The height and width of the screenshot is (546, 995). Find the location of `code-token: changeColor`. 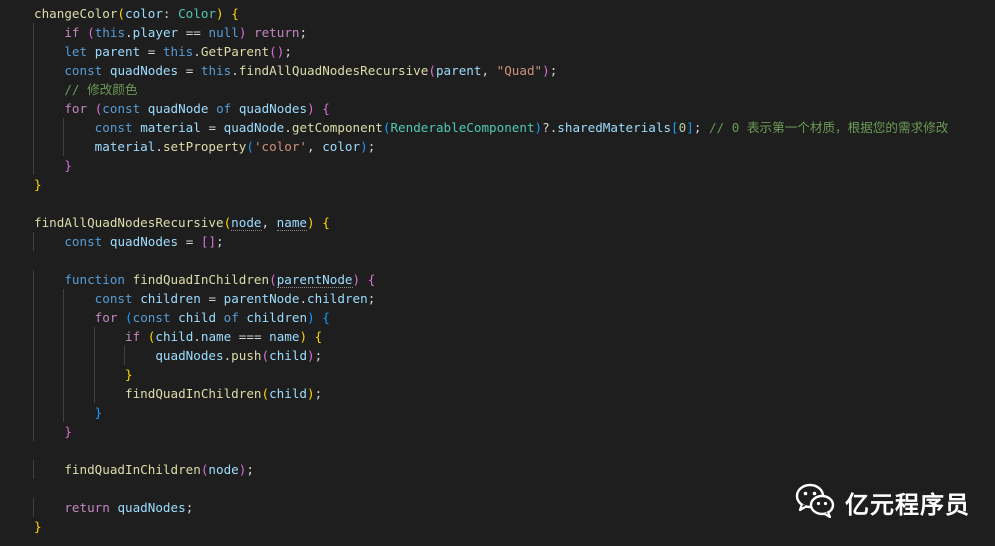

code-token: changeColor is located at coordinates (76, 13).